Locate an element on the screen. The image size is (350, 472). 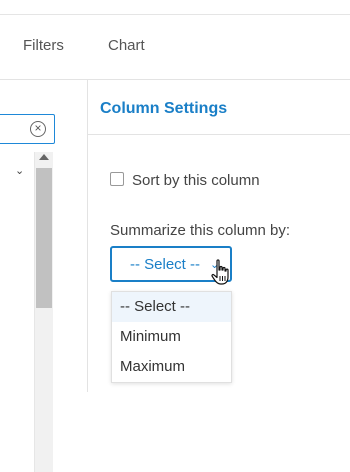
tab-bar: Filters Chart is located at coordinates (175, 47).